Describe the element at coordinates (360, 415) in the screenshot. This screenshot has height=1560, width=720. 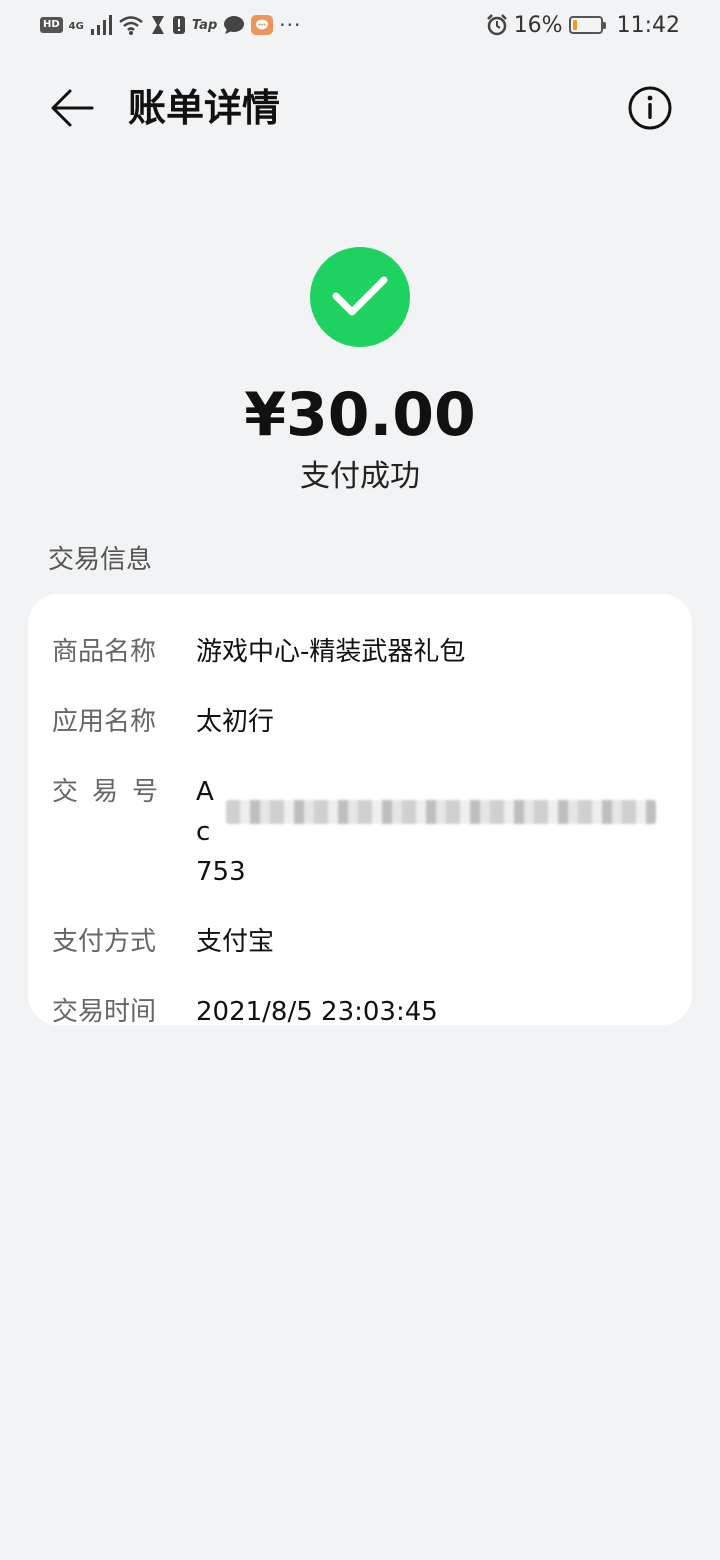
I see `payment-amount: ¥30.00` at that location.